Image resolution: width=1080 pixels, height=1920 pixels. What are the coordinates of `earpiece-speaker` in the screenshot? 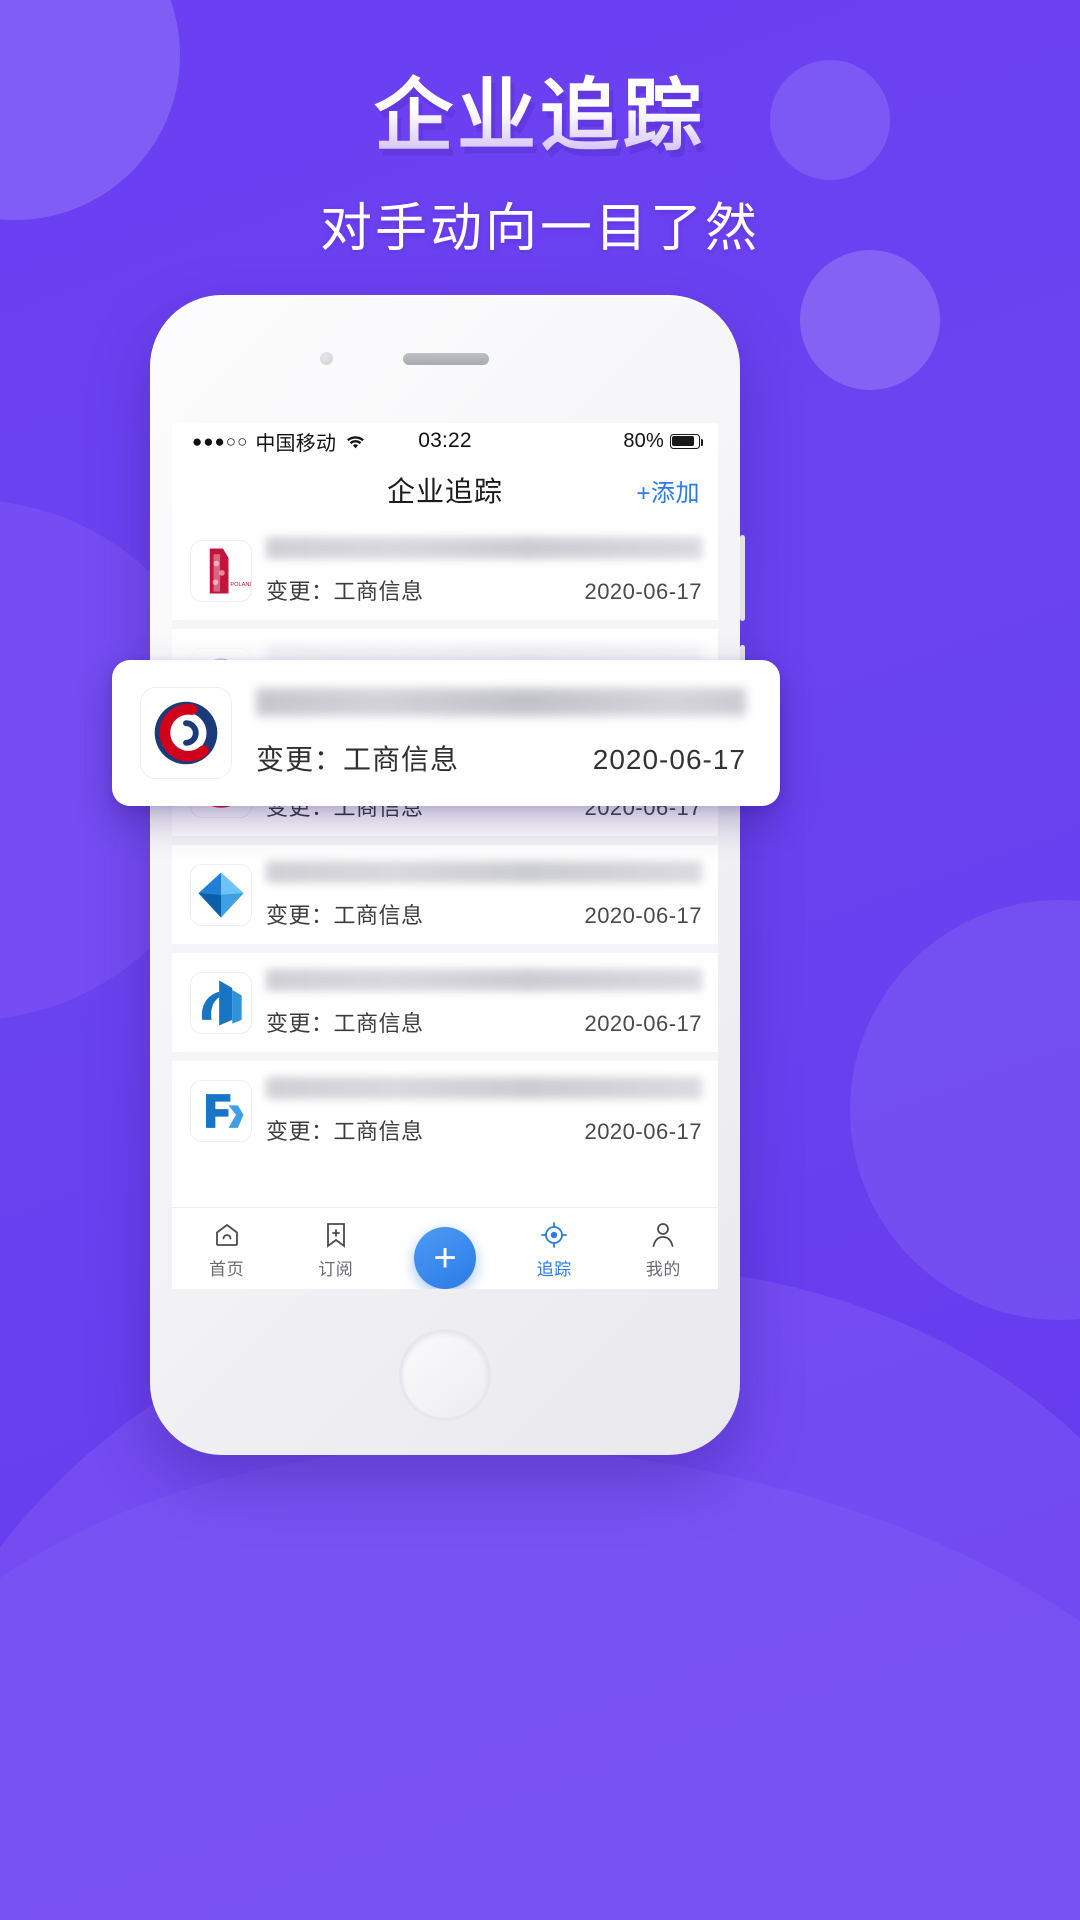 It's located at (446, 359).